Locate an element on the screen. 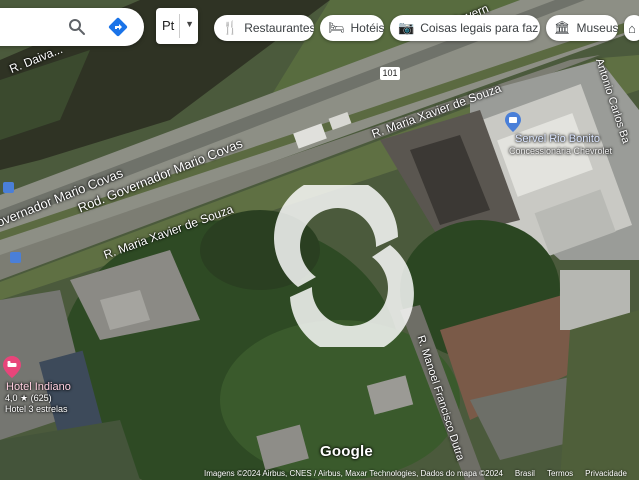 This screenshot has width=639, height=480. chip-restaurants: 🍴 Restaurantes is located at coordinates (264, 28).